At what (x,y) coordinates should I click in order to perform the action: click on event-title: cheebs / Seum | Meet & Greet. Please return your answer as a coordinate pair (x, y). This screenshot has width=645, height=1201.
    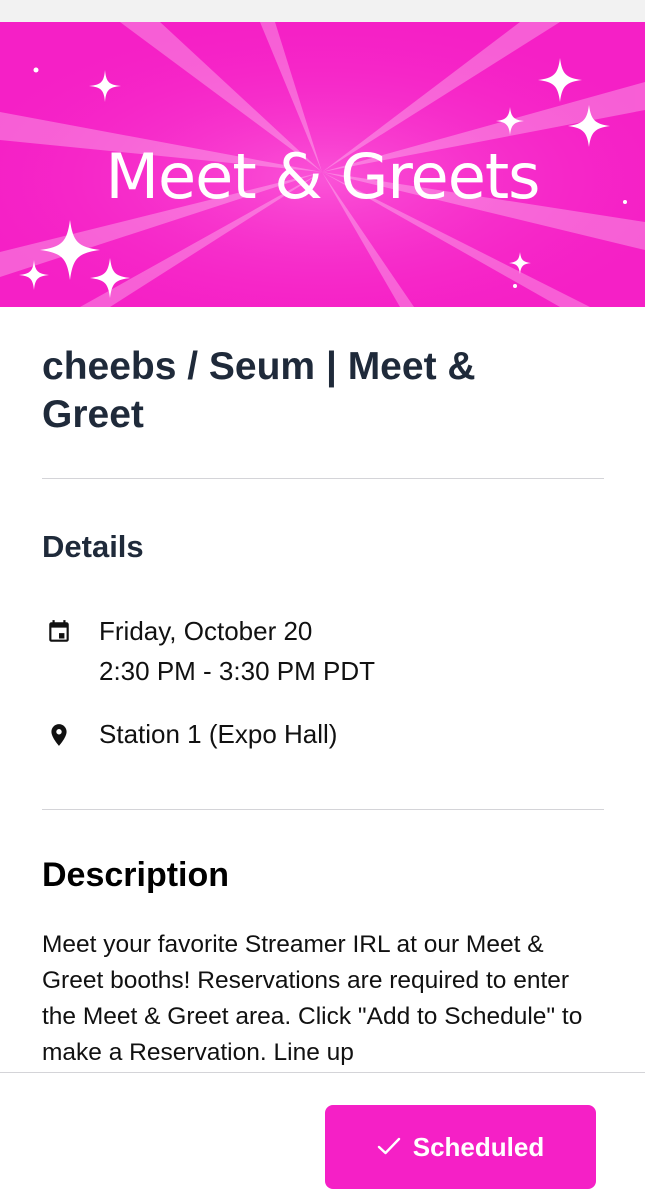
    Looking at the image, I should click on (259, 390).